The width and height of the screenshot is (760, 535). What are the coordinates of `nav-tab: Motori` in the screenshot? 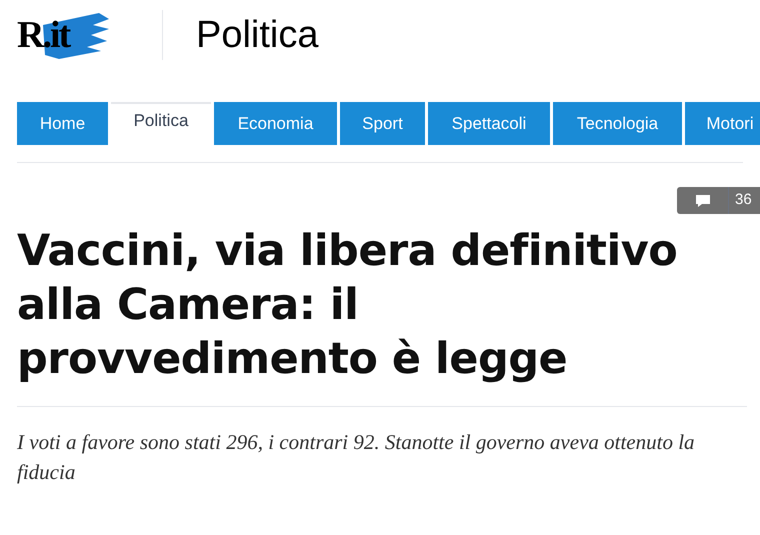 It's located at (722, 123).